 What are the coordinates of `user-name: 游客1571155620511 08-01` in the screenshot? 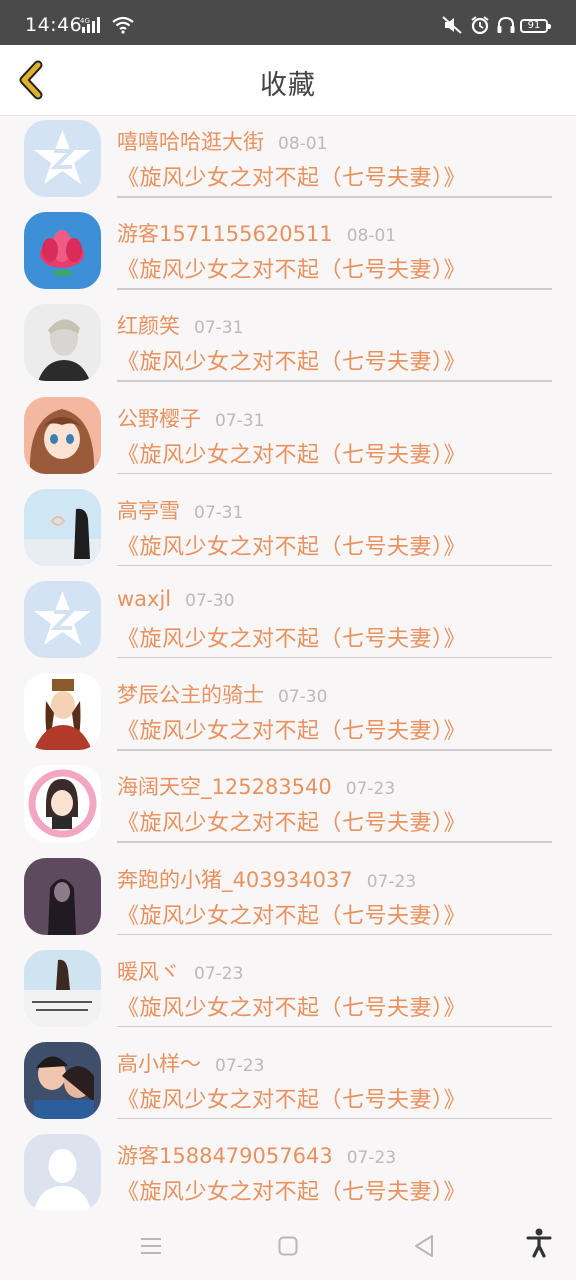 It's located at (257, 234).